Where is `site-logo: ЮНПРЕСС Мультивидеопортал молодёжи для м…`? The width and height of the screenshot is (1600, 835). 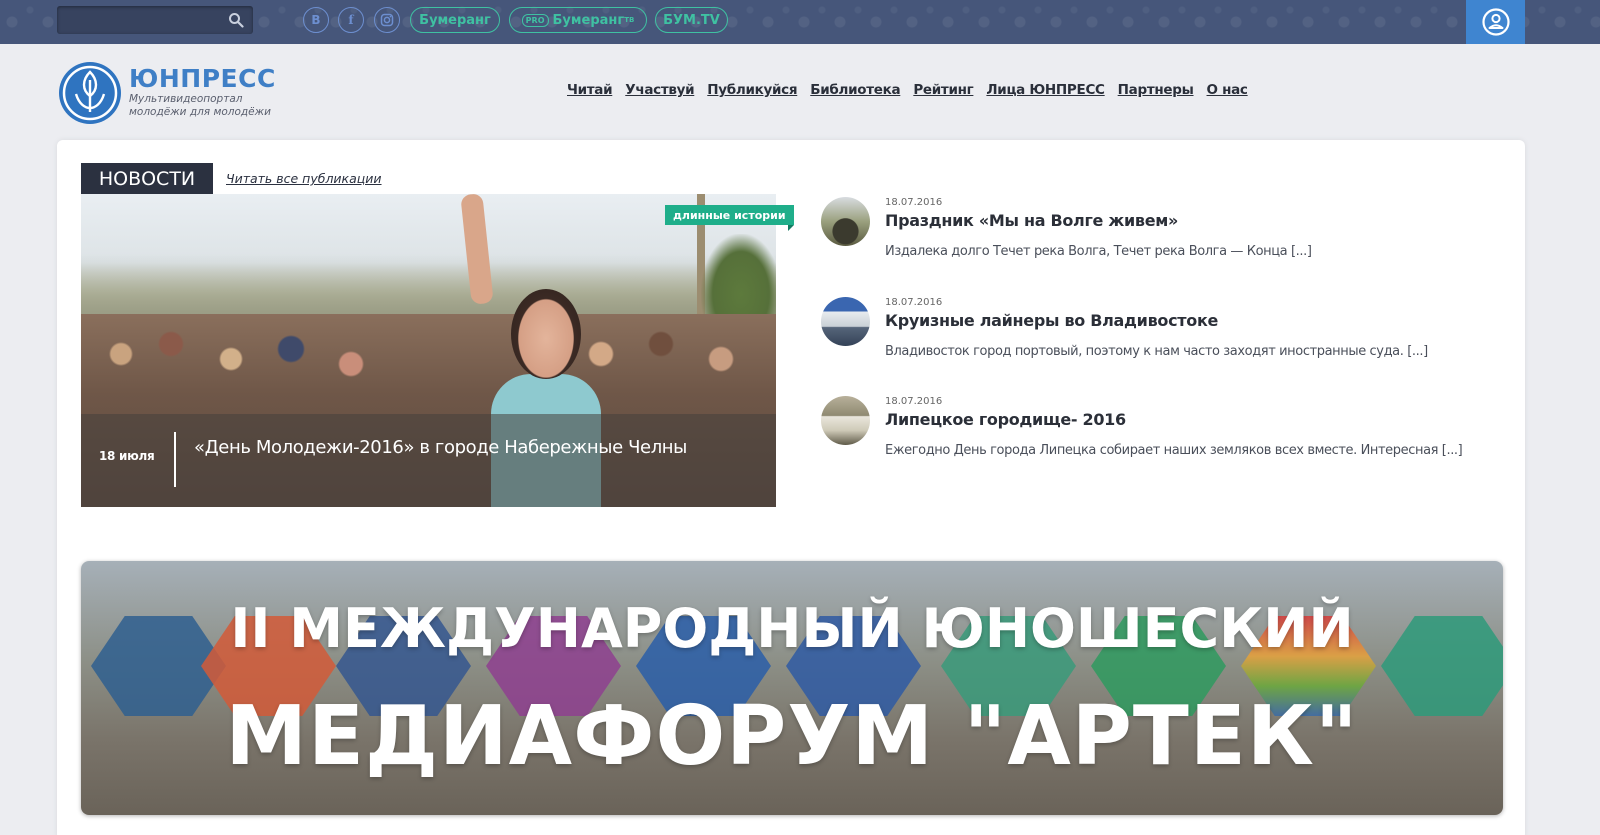
site-logo: ЮНПРЕСС Мультивидеопортал молодёжи для м… is located at coordinates (192, 95).